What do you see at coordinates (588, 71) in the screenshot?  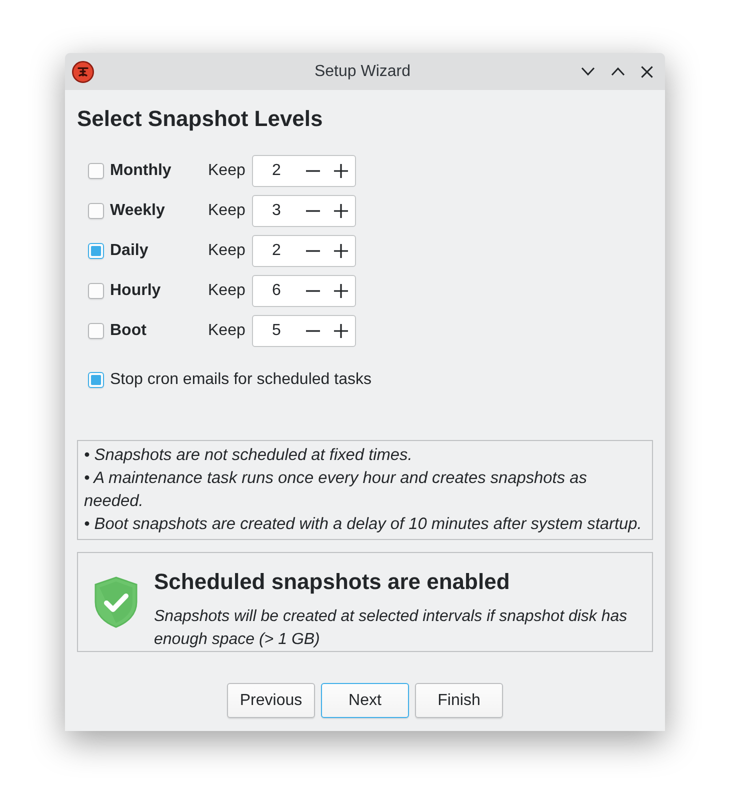 I see `chevron-down-icon` at bounding box center [588, 71].